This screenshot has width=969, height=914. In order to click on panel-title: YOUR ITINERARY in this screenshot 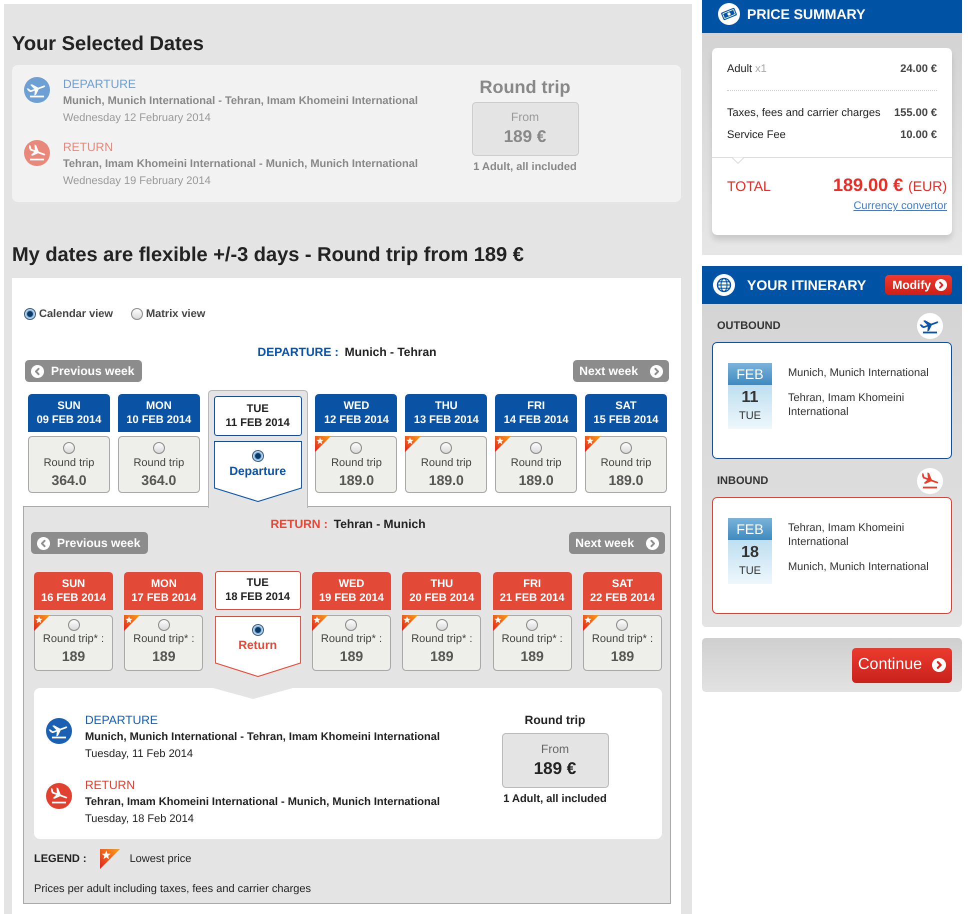, I will do `click(806, 285)`.